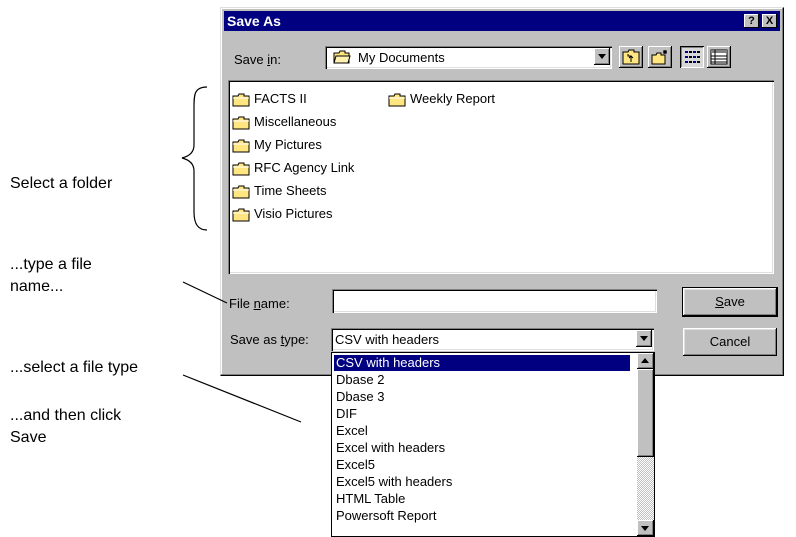 The height and width of the screenshot is (537, 796). What do you see at coordinates (242, 398) in the screenshot?
I see `pointer-file-type` at bounding box center [242, 398].